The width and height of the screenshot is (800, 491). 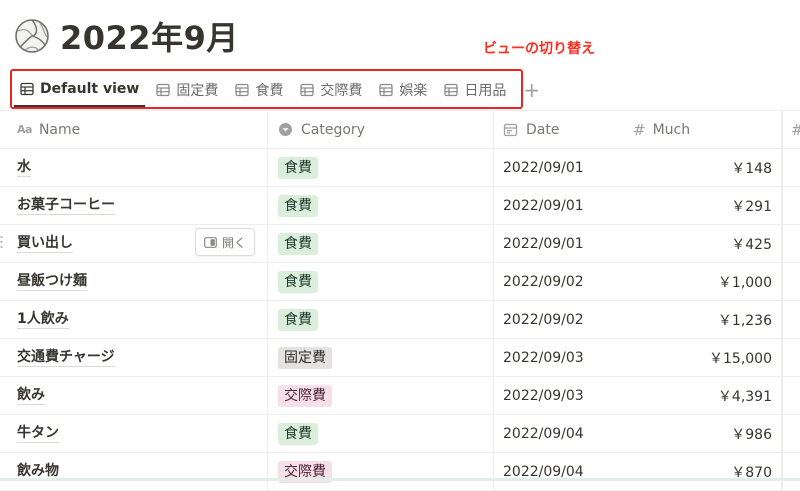 I want to click on table-row: 交通費チャージ 固定費 2022/09/03 ￥15,000, so click(x=400, y=358).